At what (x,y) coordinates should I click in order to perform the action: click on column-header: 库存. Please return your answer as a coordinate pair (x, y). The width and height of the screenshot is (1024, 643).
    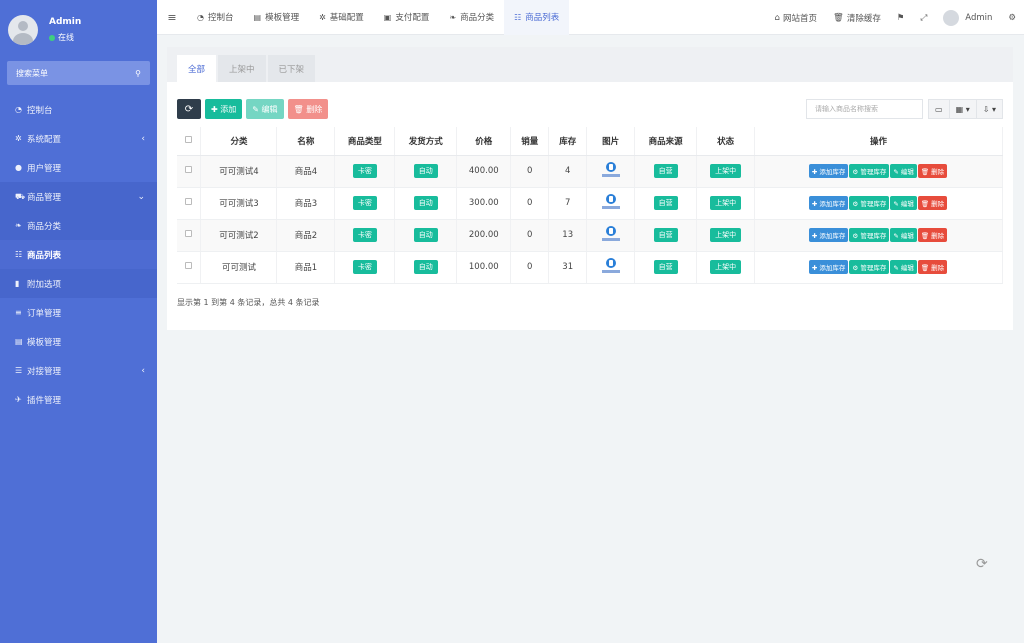
    Looking at the image, I should click on (568, 141).